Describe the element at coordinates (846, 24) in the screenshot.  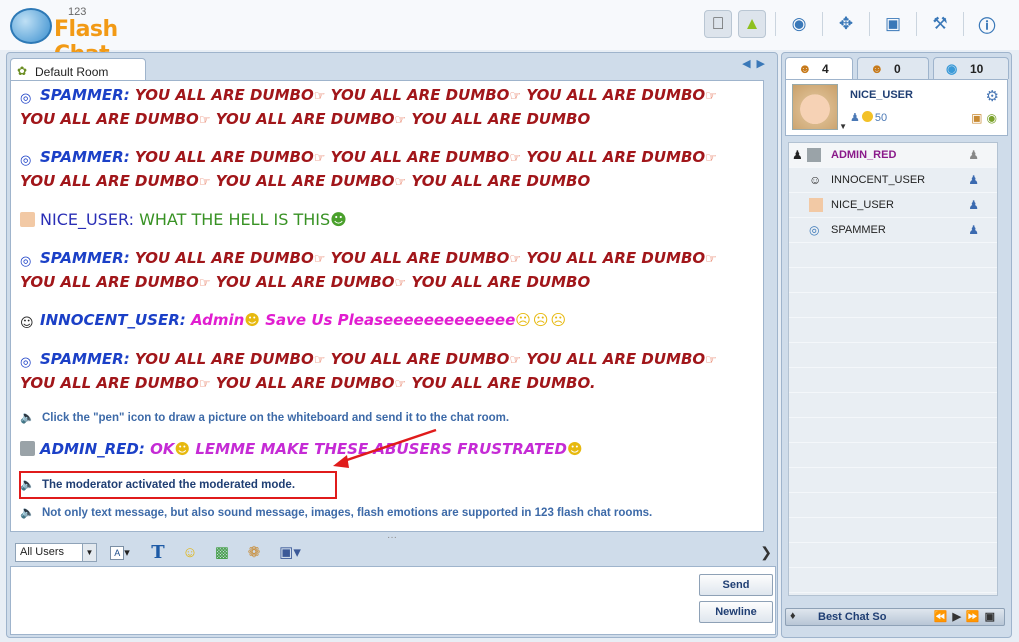
I see `gamepad-icon: ✥` at that location.